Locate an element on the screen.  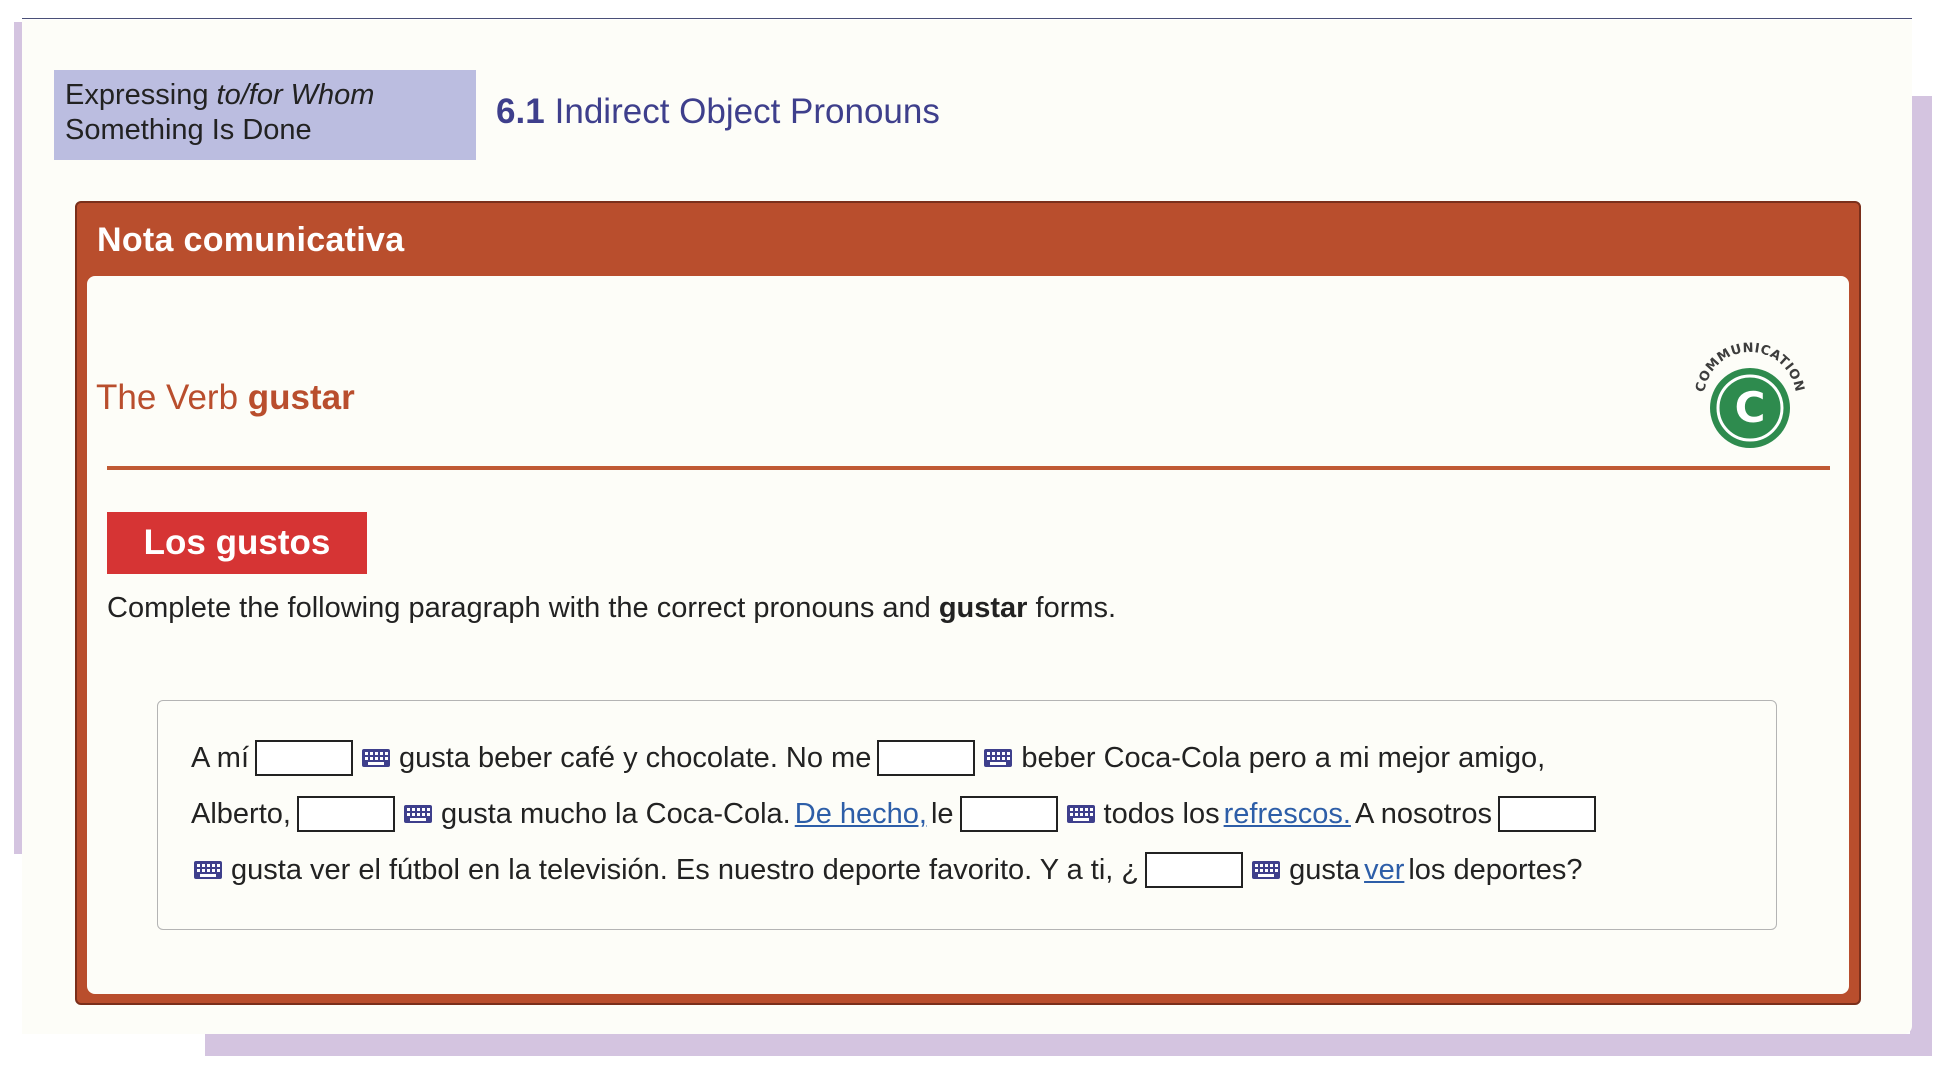
decor-border-bottom is located at coordinates (1068, 1045).